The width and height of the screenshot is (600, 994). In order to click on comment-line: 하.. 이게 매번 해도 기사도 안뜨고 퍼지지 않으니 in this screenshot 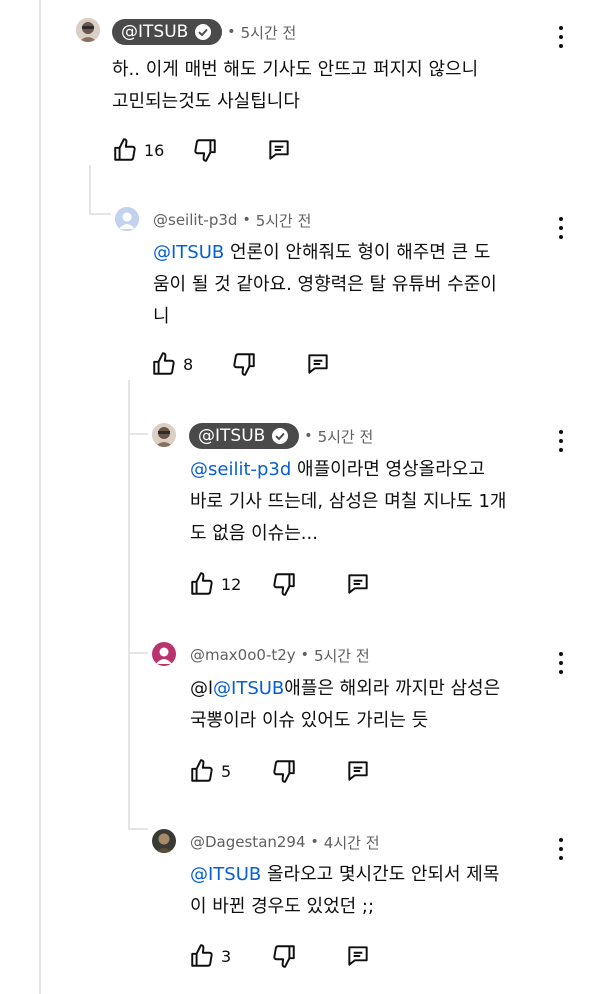, I will do `click(295, 69)`.